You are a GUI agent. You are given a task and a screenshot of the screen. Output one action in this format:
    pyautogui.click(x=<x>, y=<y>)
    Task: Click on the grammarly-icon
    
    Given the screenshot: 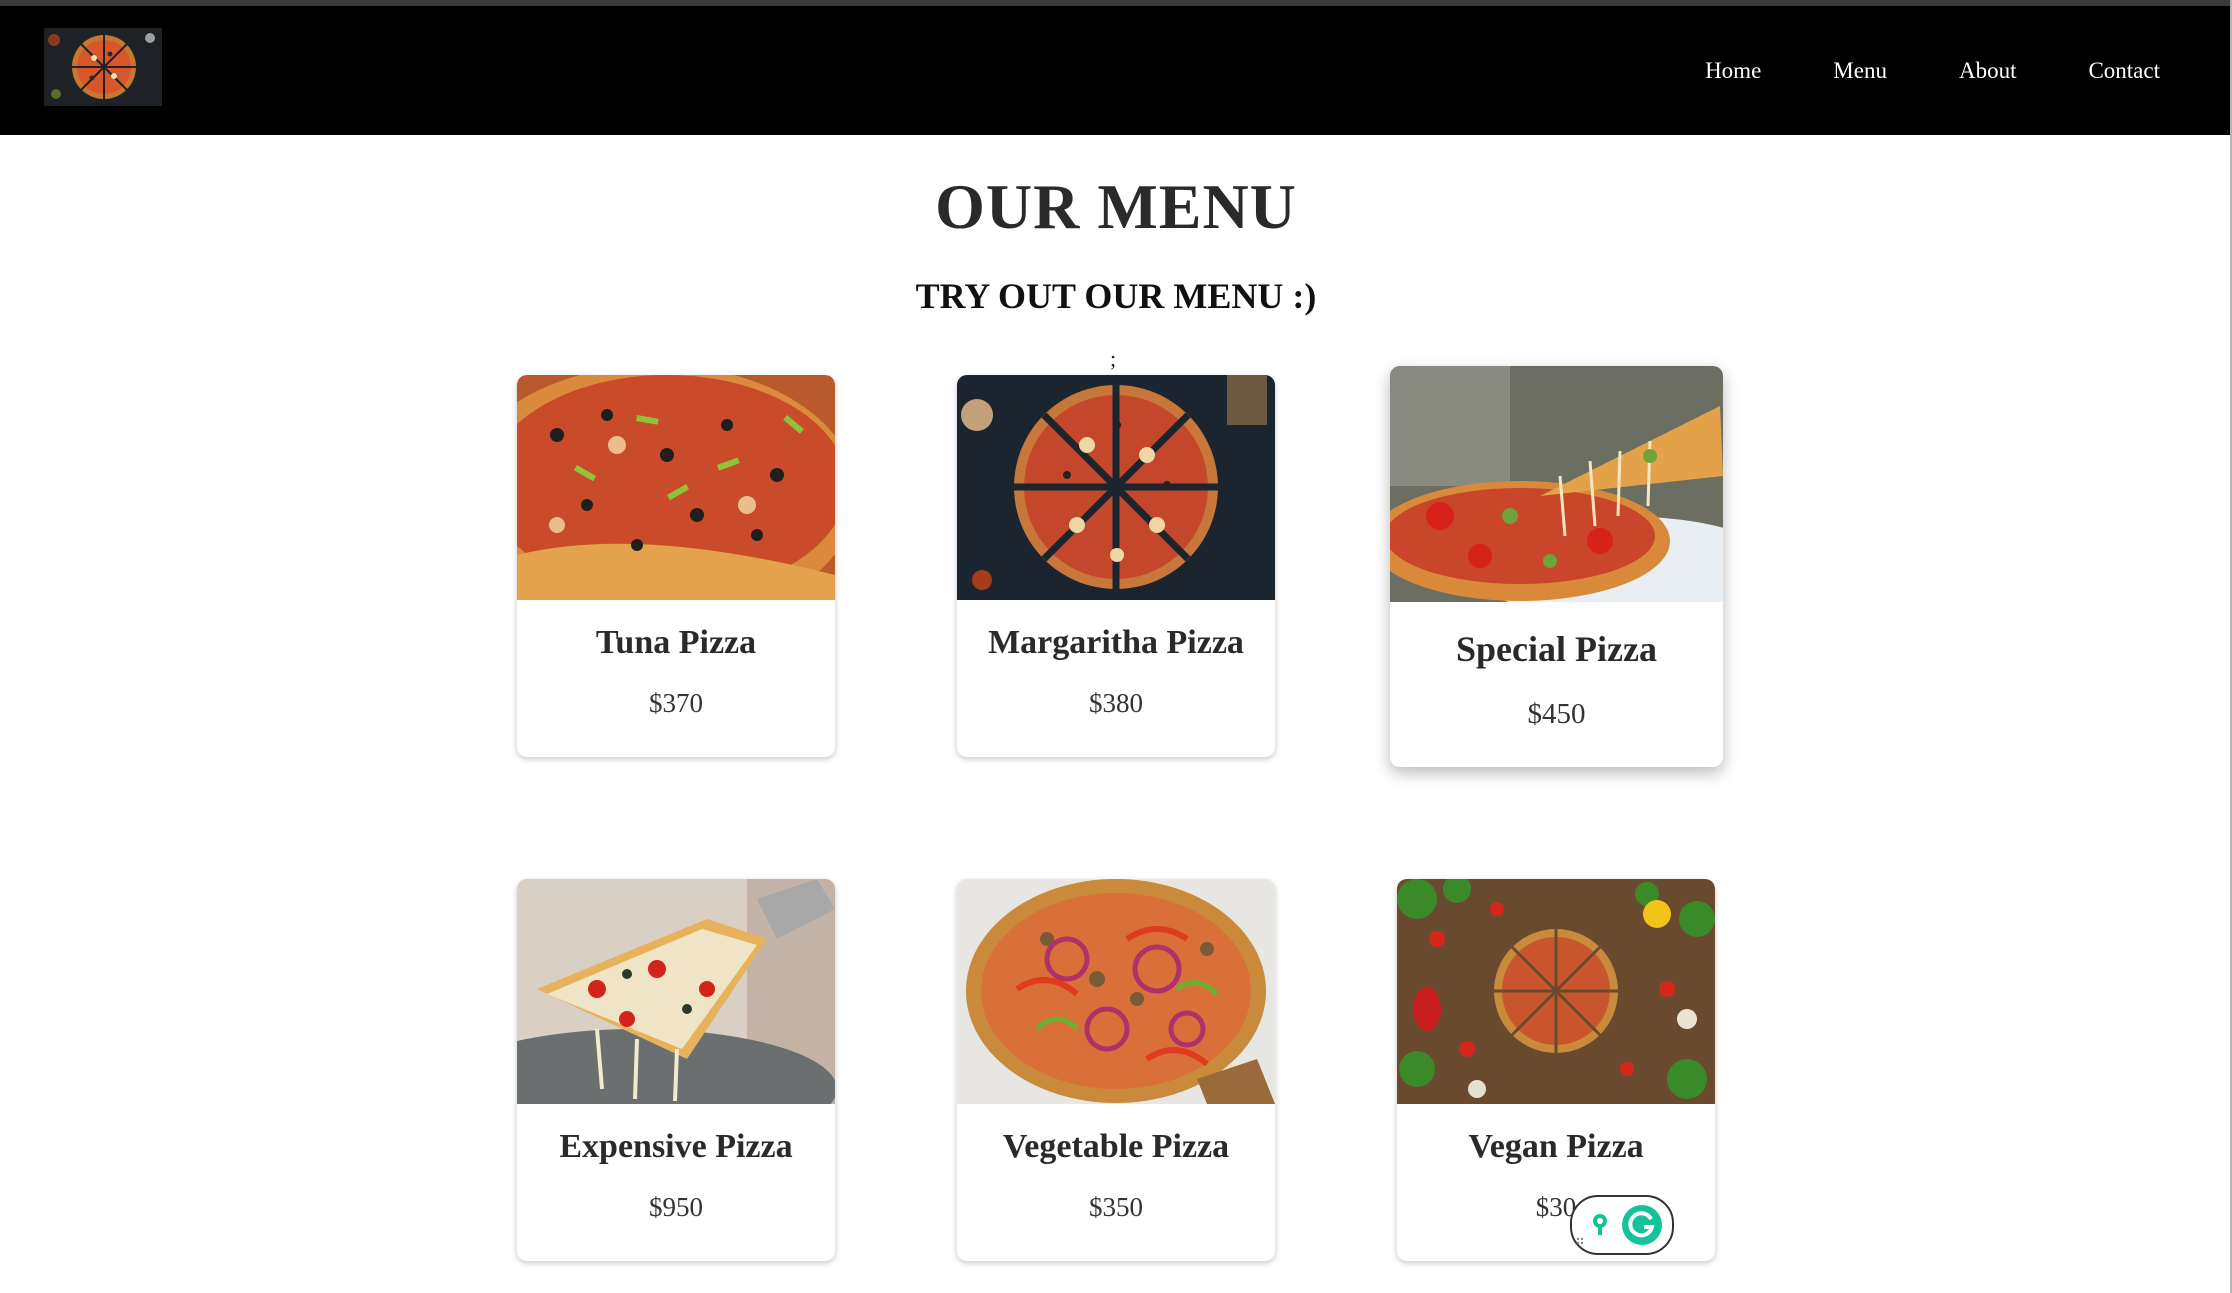 What is the action you would take?
    pyautogui.click(x=1622, y=1225)
    